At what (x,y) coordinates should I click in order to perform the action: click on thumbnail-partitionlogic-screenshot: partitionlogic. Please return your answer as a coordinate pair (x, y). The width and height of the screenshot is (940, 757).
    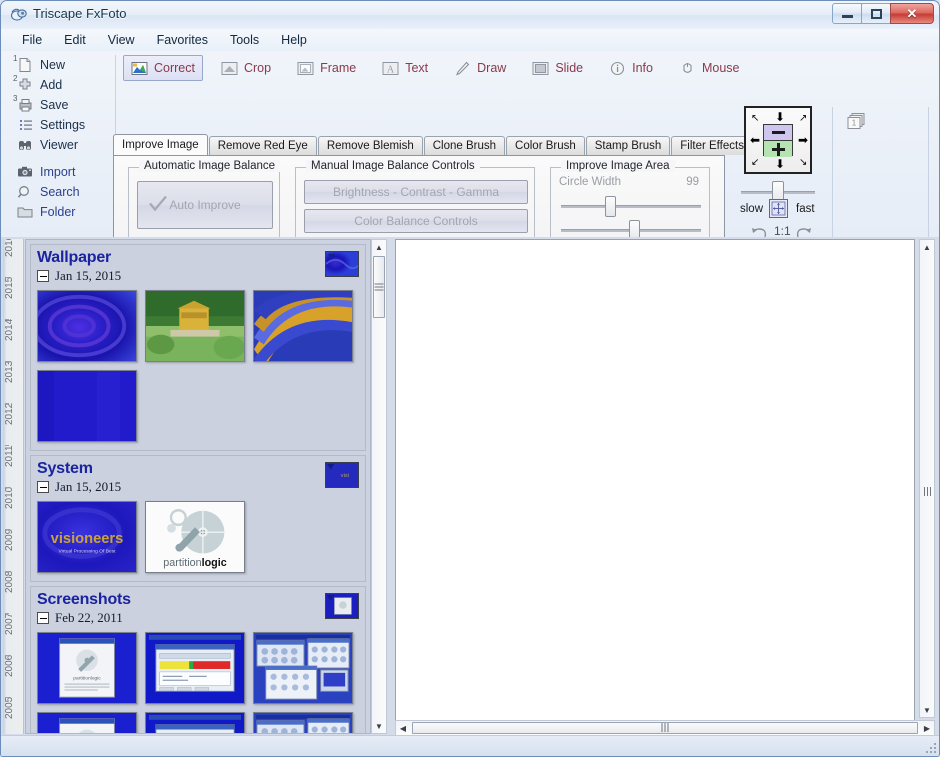
    Looking at the image, I should click on (87, 668).